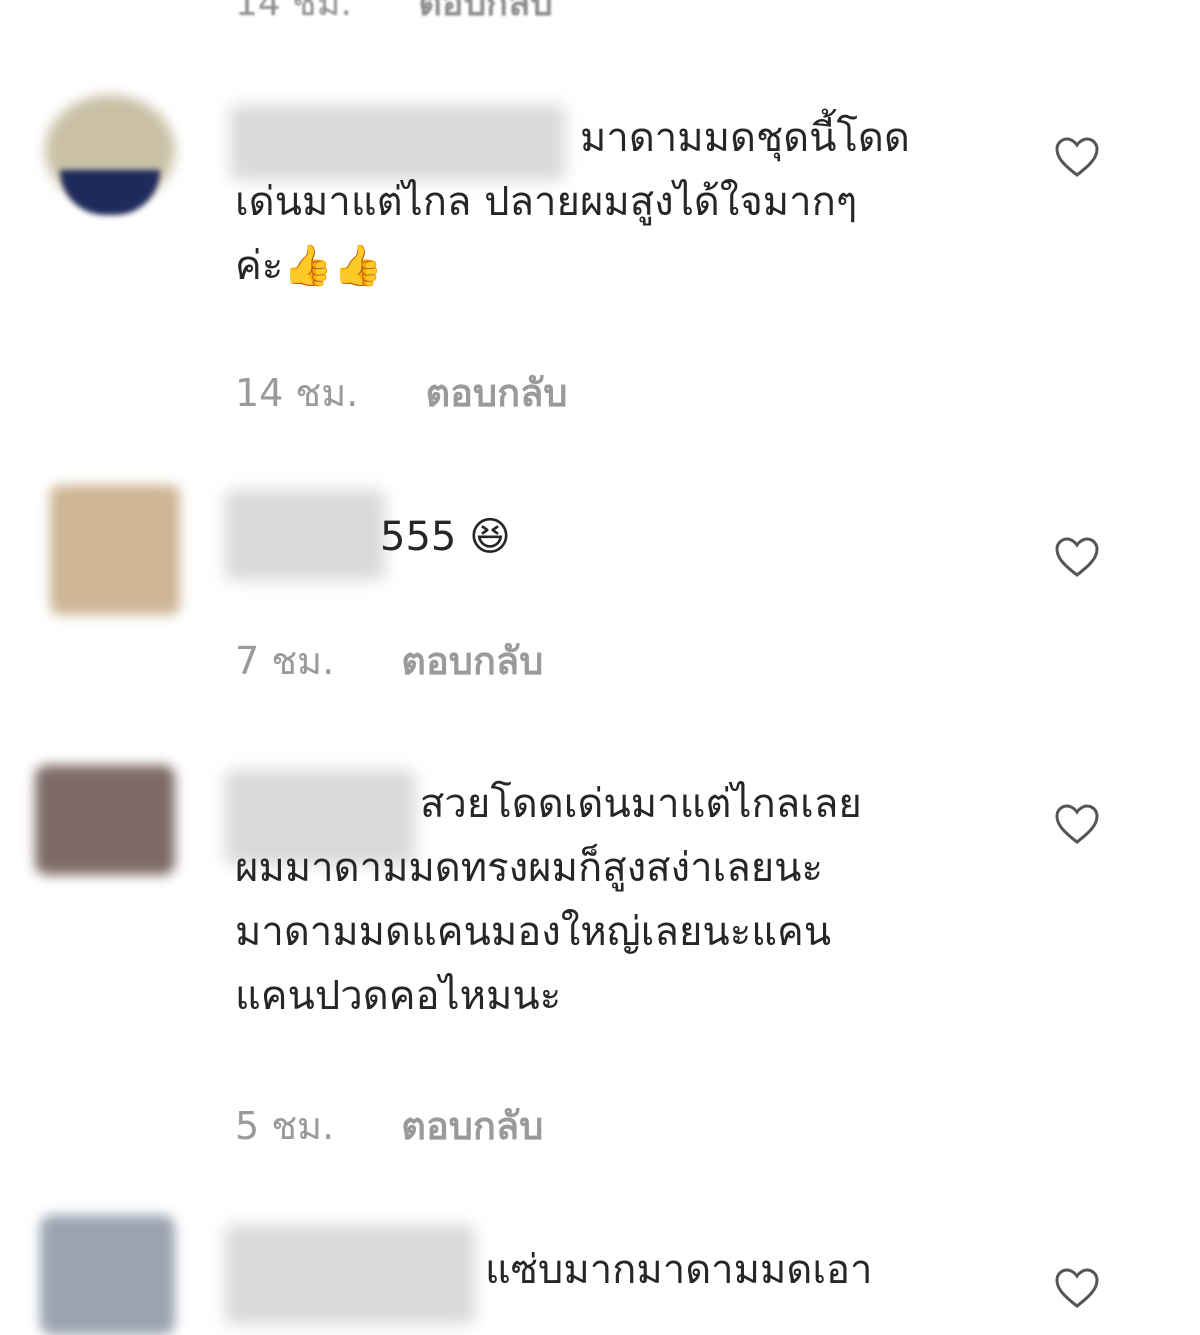 This screenshot has height=1335, width=1200. Describe the element at coordinates (285, 661) in the screenshot. I see `comment-time: 7 ชม.` at that location.